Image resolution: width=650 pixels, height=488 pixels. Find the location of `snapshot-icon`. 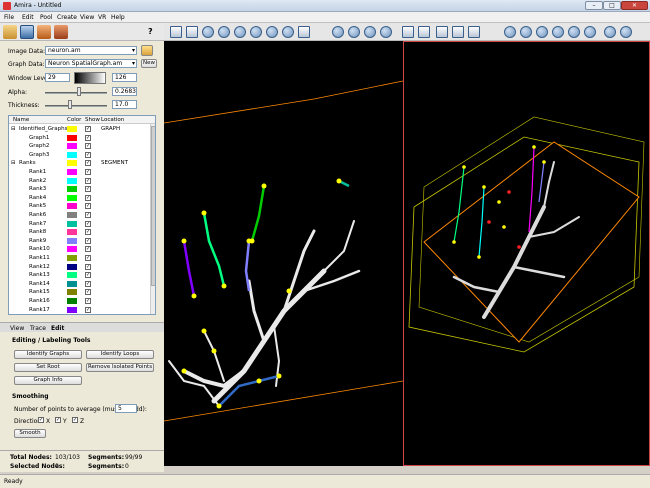

snapshot-icon is located at coordinates (304, 32).